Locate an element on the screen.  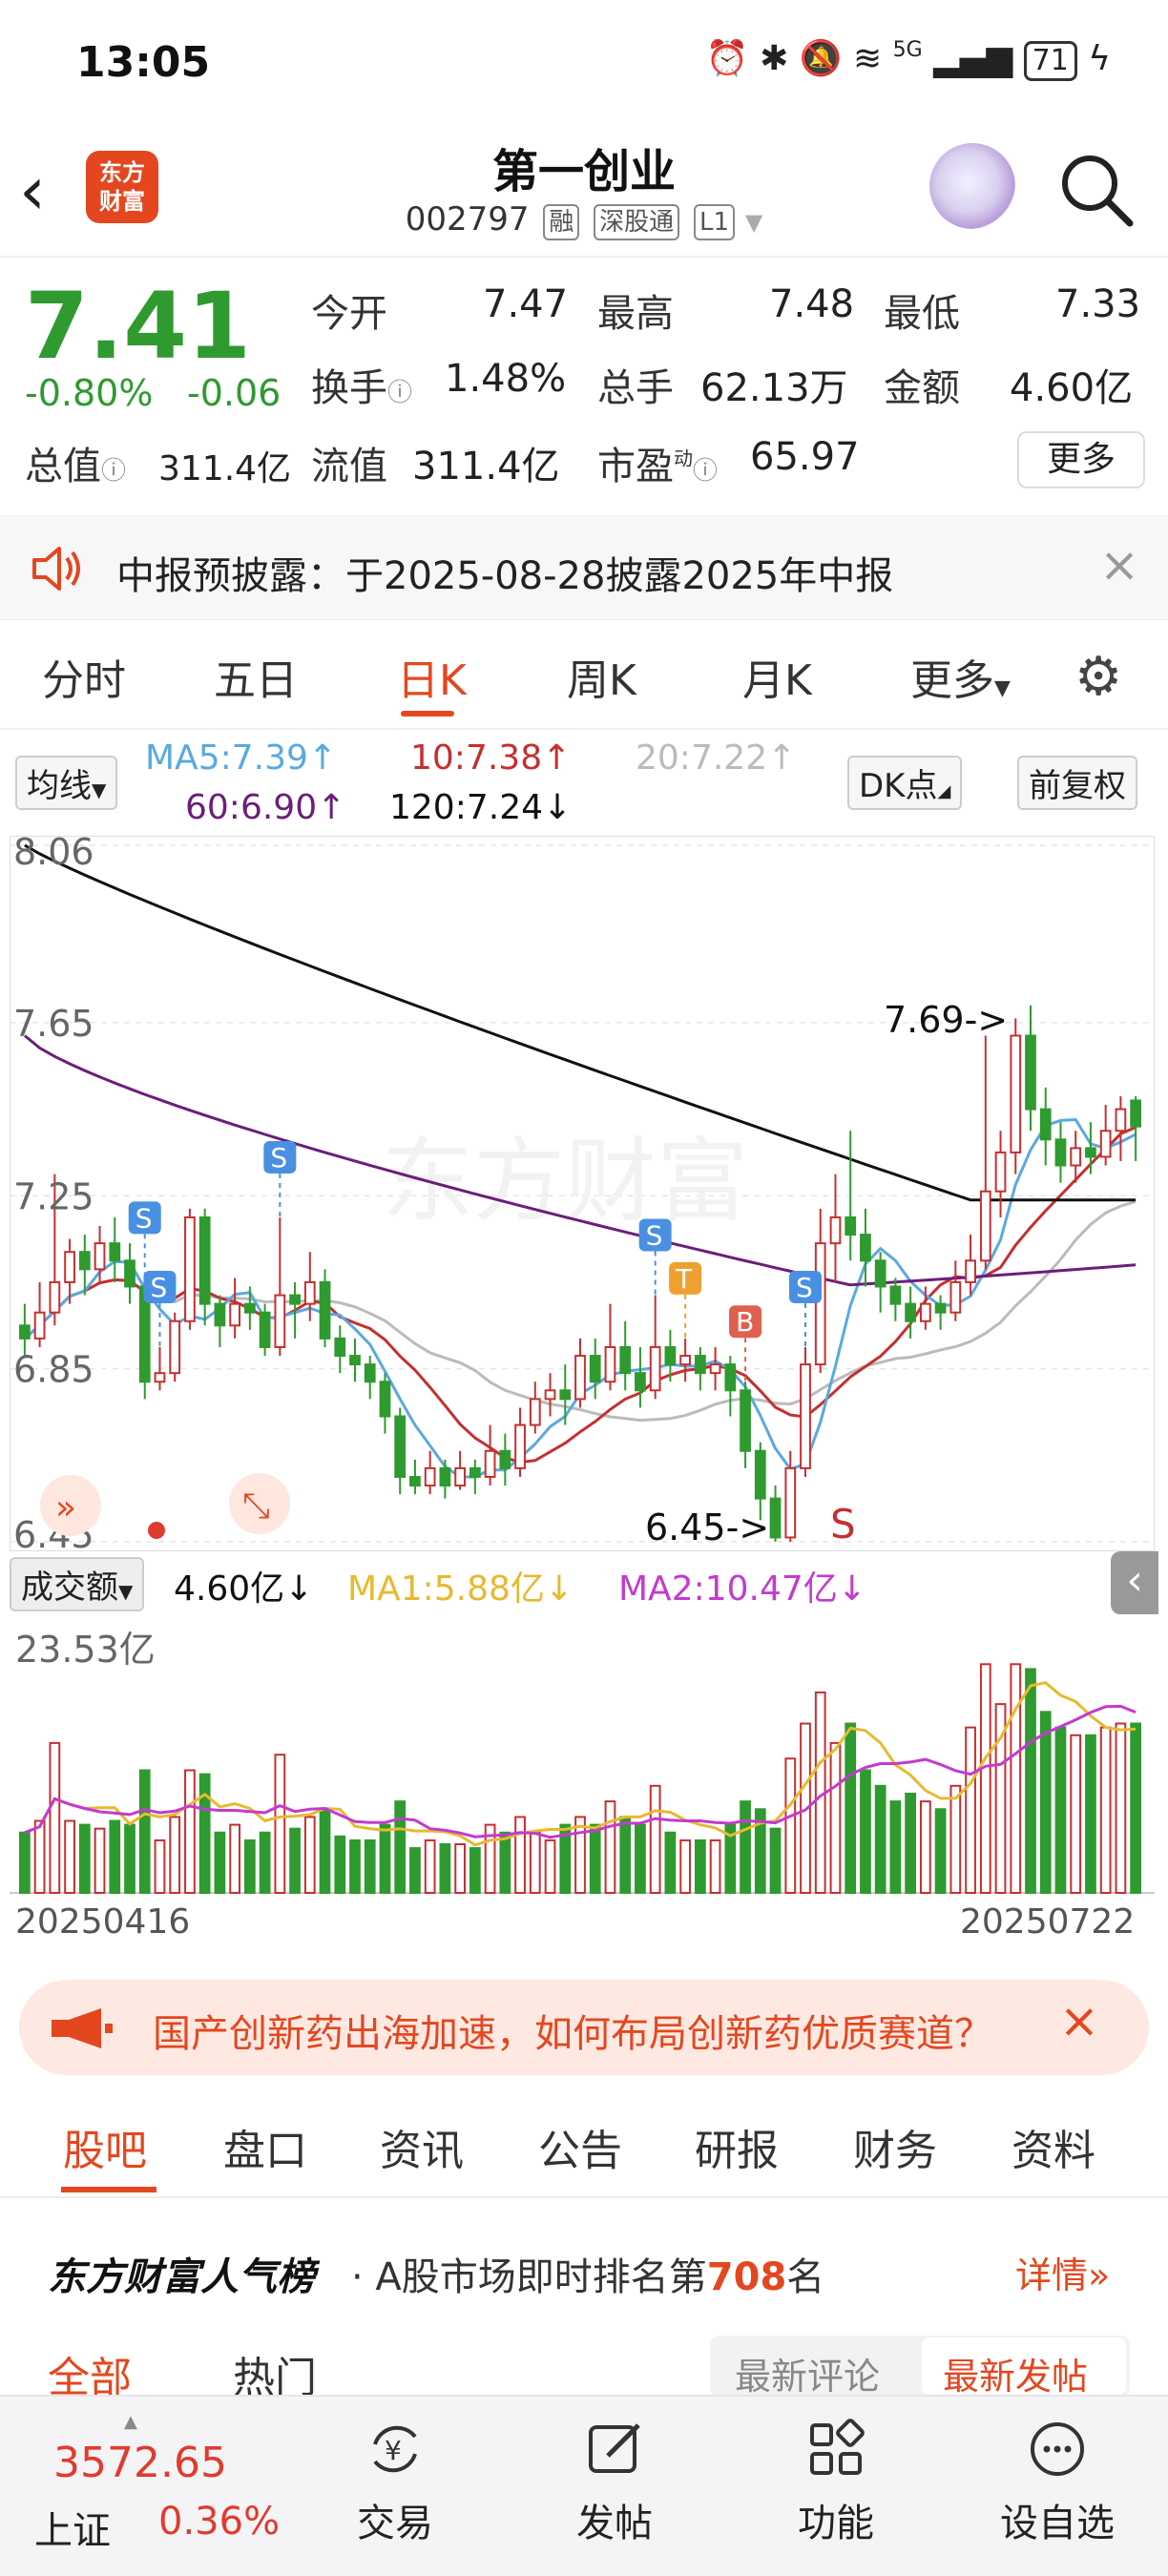
tab-intraday: 分时 is located at coordinates (84, 676).